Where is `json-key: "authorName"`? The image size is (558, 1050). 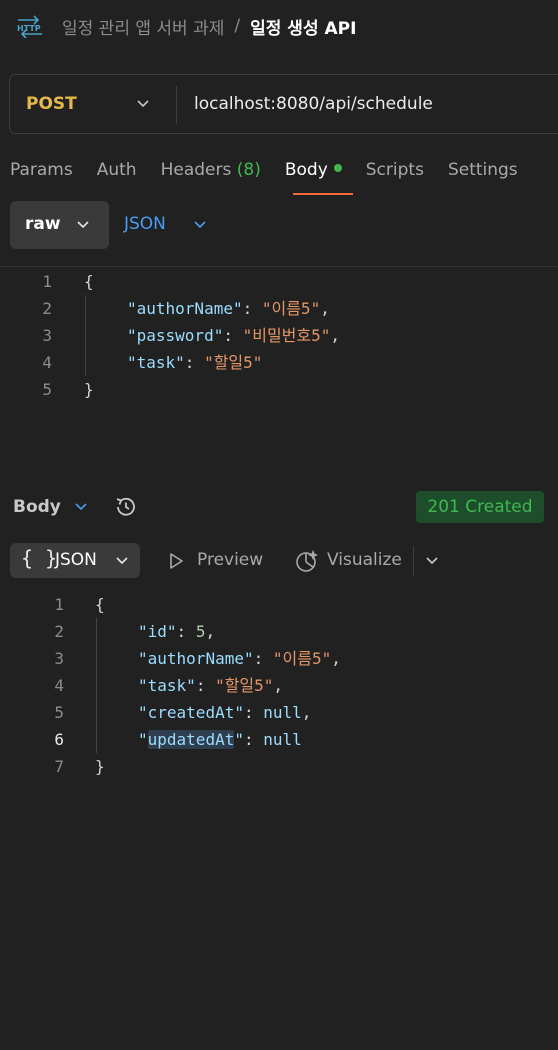
json-key: "authorName" is located at coordinates (185, 308).